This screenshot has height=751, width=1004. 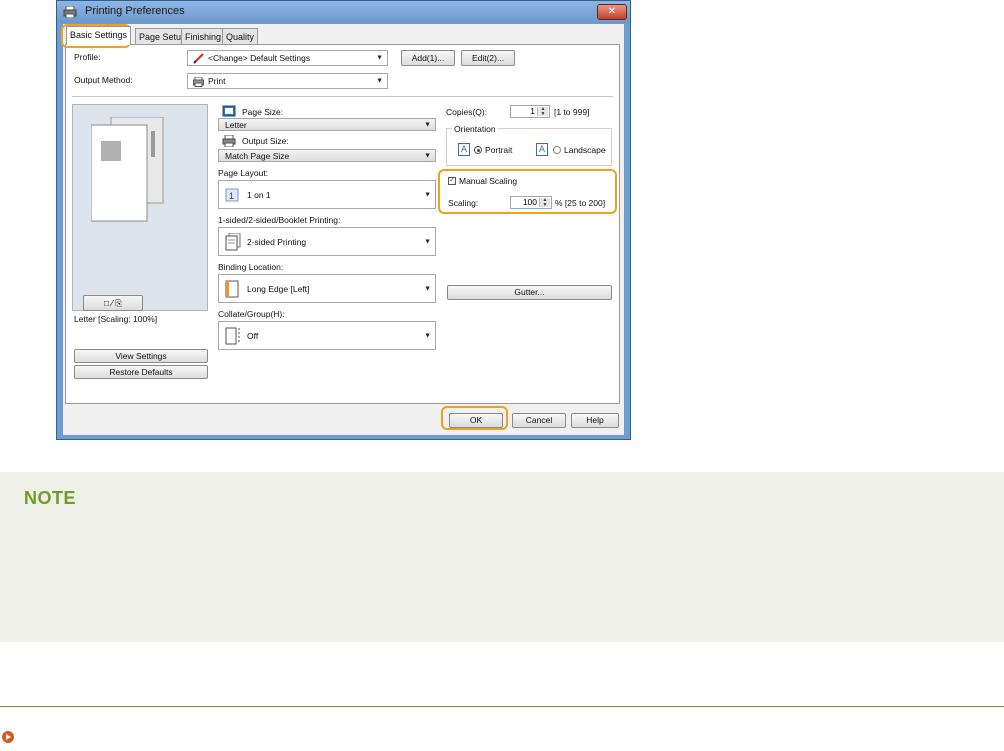 I want to click on scaling-label: Scaling:, so click(x=463, y=203).